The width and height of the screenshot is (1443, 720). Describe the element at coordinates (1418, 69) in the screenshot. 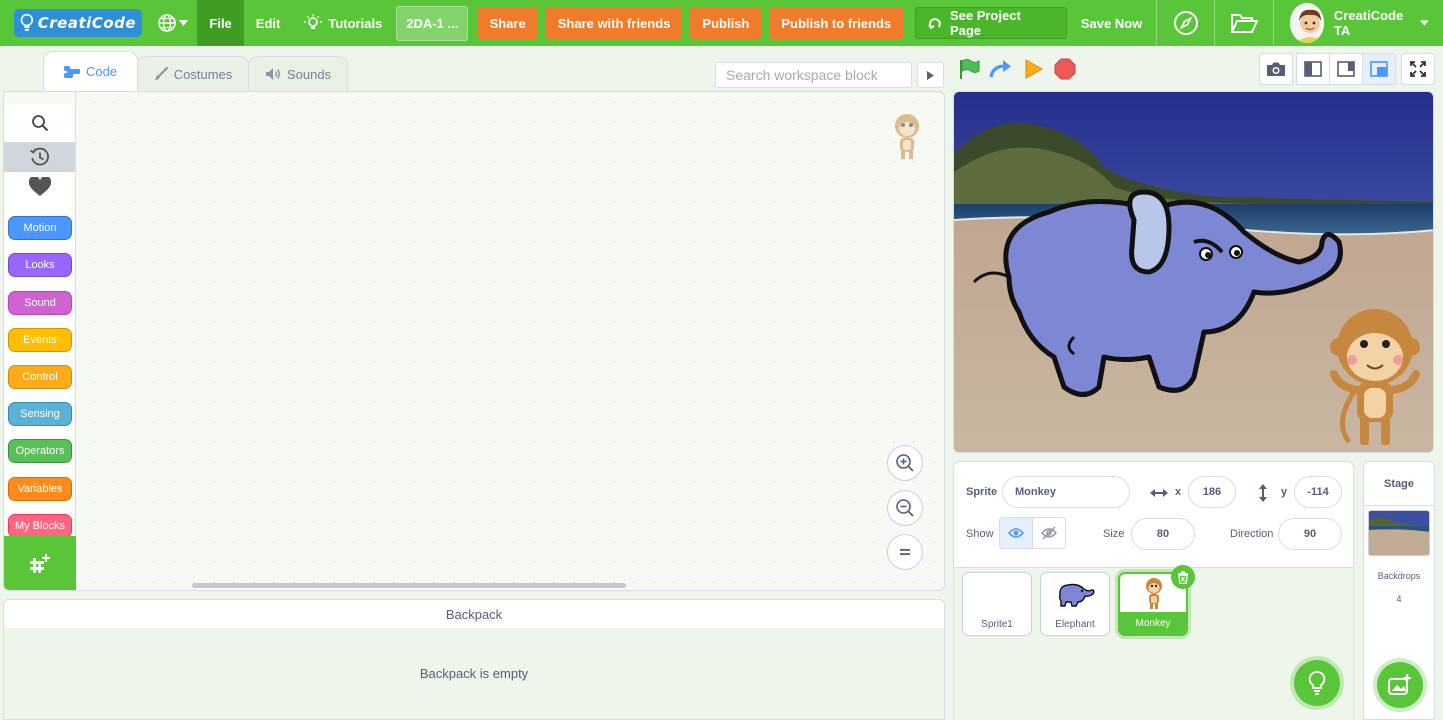

I see `fullscreen-button` at that location.